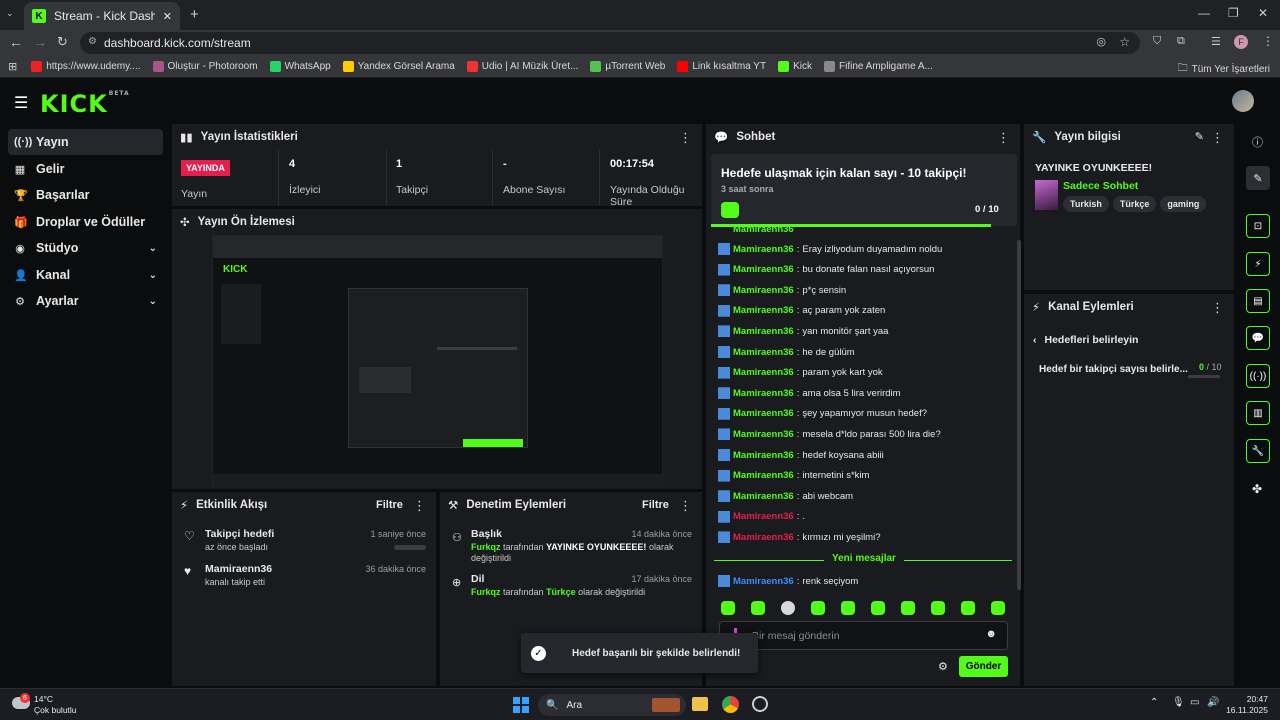  What do you see at coordinates (721, 66) in the screenshot?
I see `bookmark-item: Link kısaltma YT` at bounding box center [721, 66].